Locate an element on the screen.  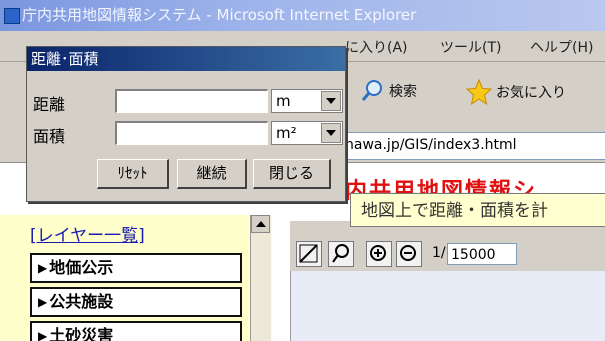
layer-label: 土砂災害 is located at coordinates (81, 333).